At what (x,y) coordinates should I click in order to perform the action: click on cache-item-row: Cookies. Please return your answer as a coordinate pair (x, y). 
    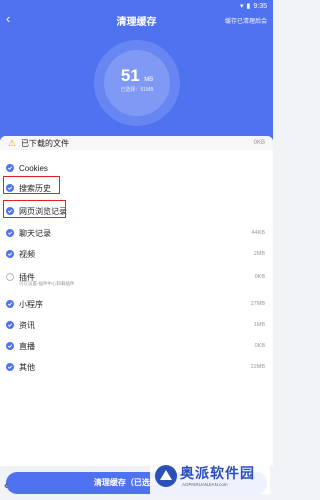
    Looking at the image, I should click on (136, 168).